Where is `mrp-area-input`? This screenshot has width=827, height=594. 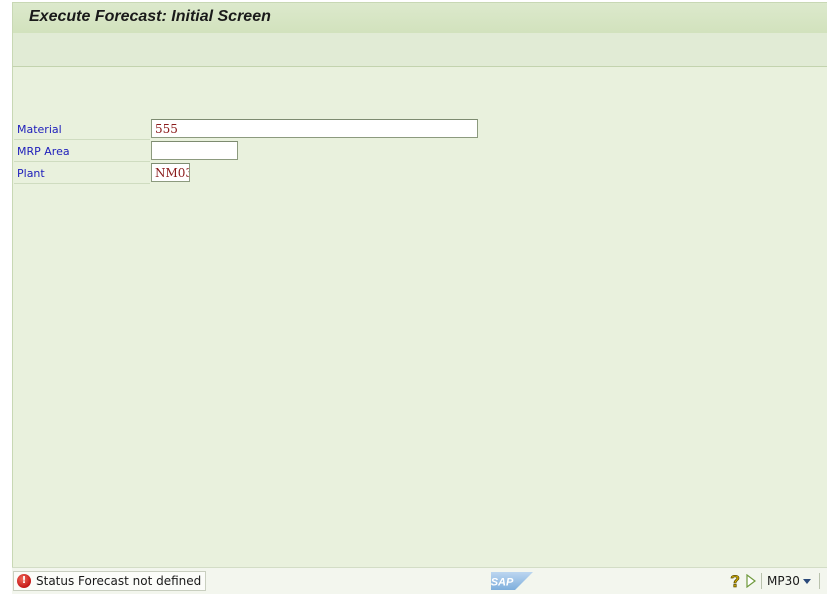 mrp-area-input is located at coordinates (194, 150).